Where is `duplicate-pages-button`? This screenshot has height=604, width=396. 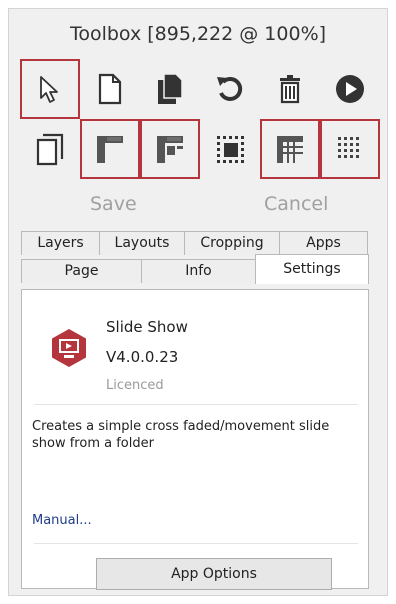 duplicate-pages-button is located at coordinates (170, 89).